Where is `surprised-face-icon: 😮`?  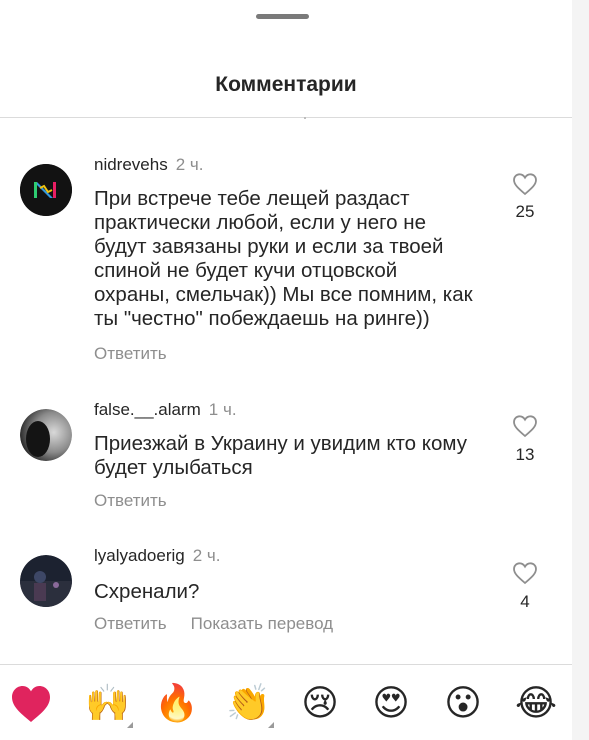
surprised-face-icon: 😮 is located at coordinates (463, 704).